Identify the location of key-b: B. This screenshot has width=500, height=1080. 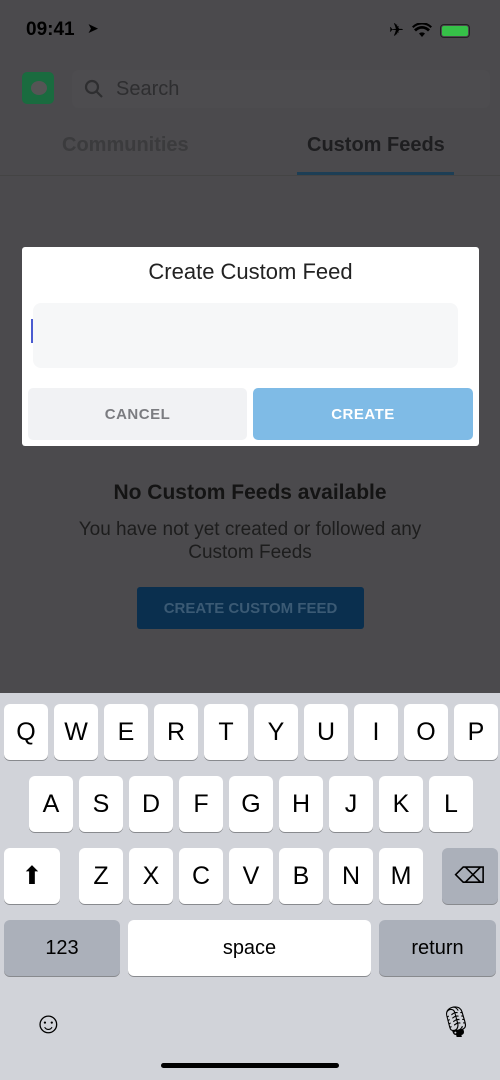
(301, 876).